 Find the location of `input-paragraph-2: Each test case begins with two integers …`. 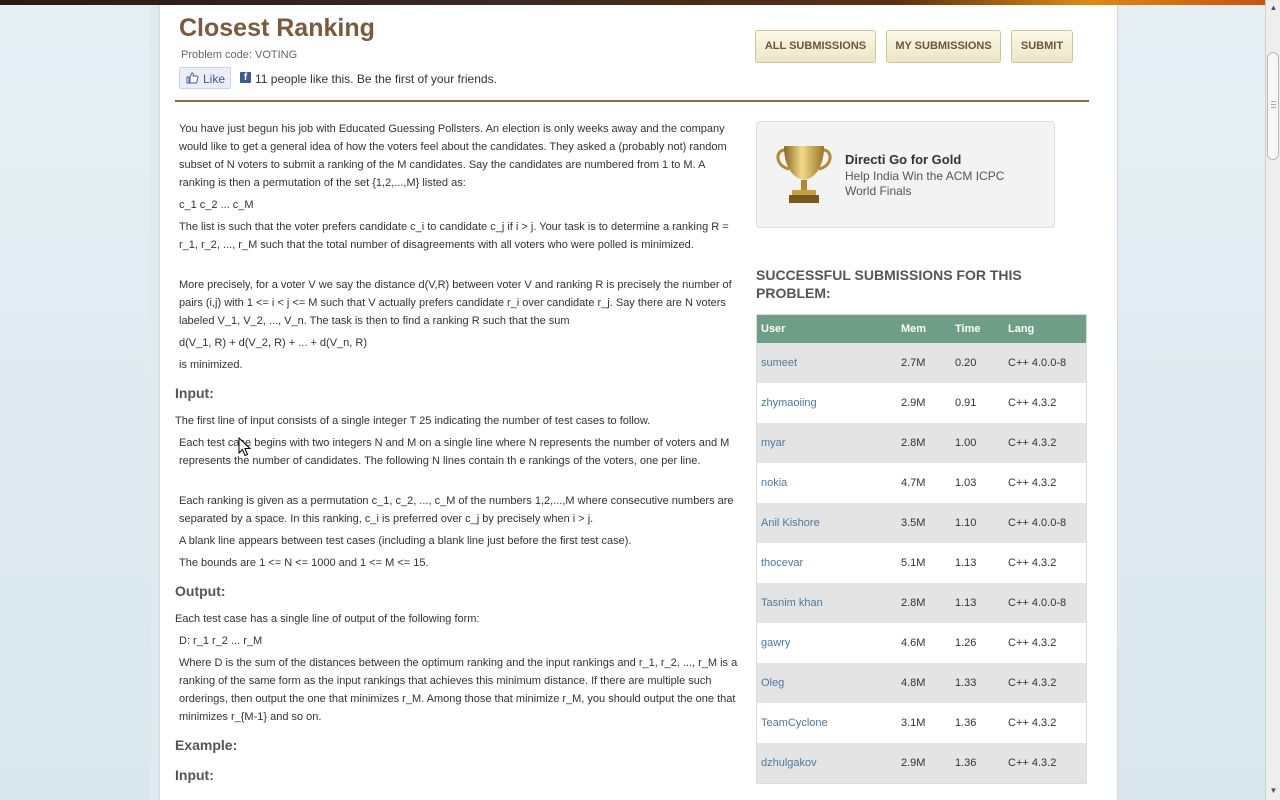

input-paragraph-2: Each test case begins with two integers … is located at coordinates (454, 452).